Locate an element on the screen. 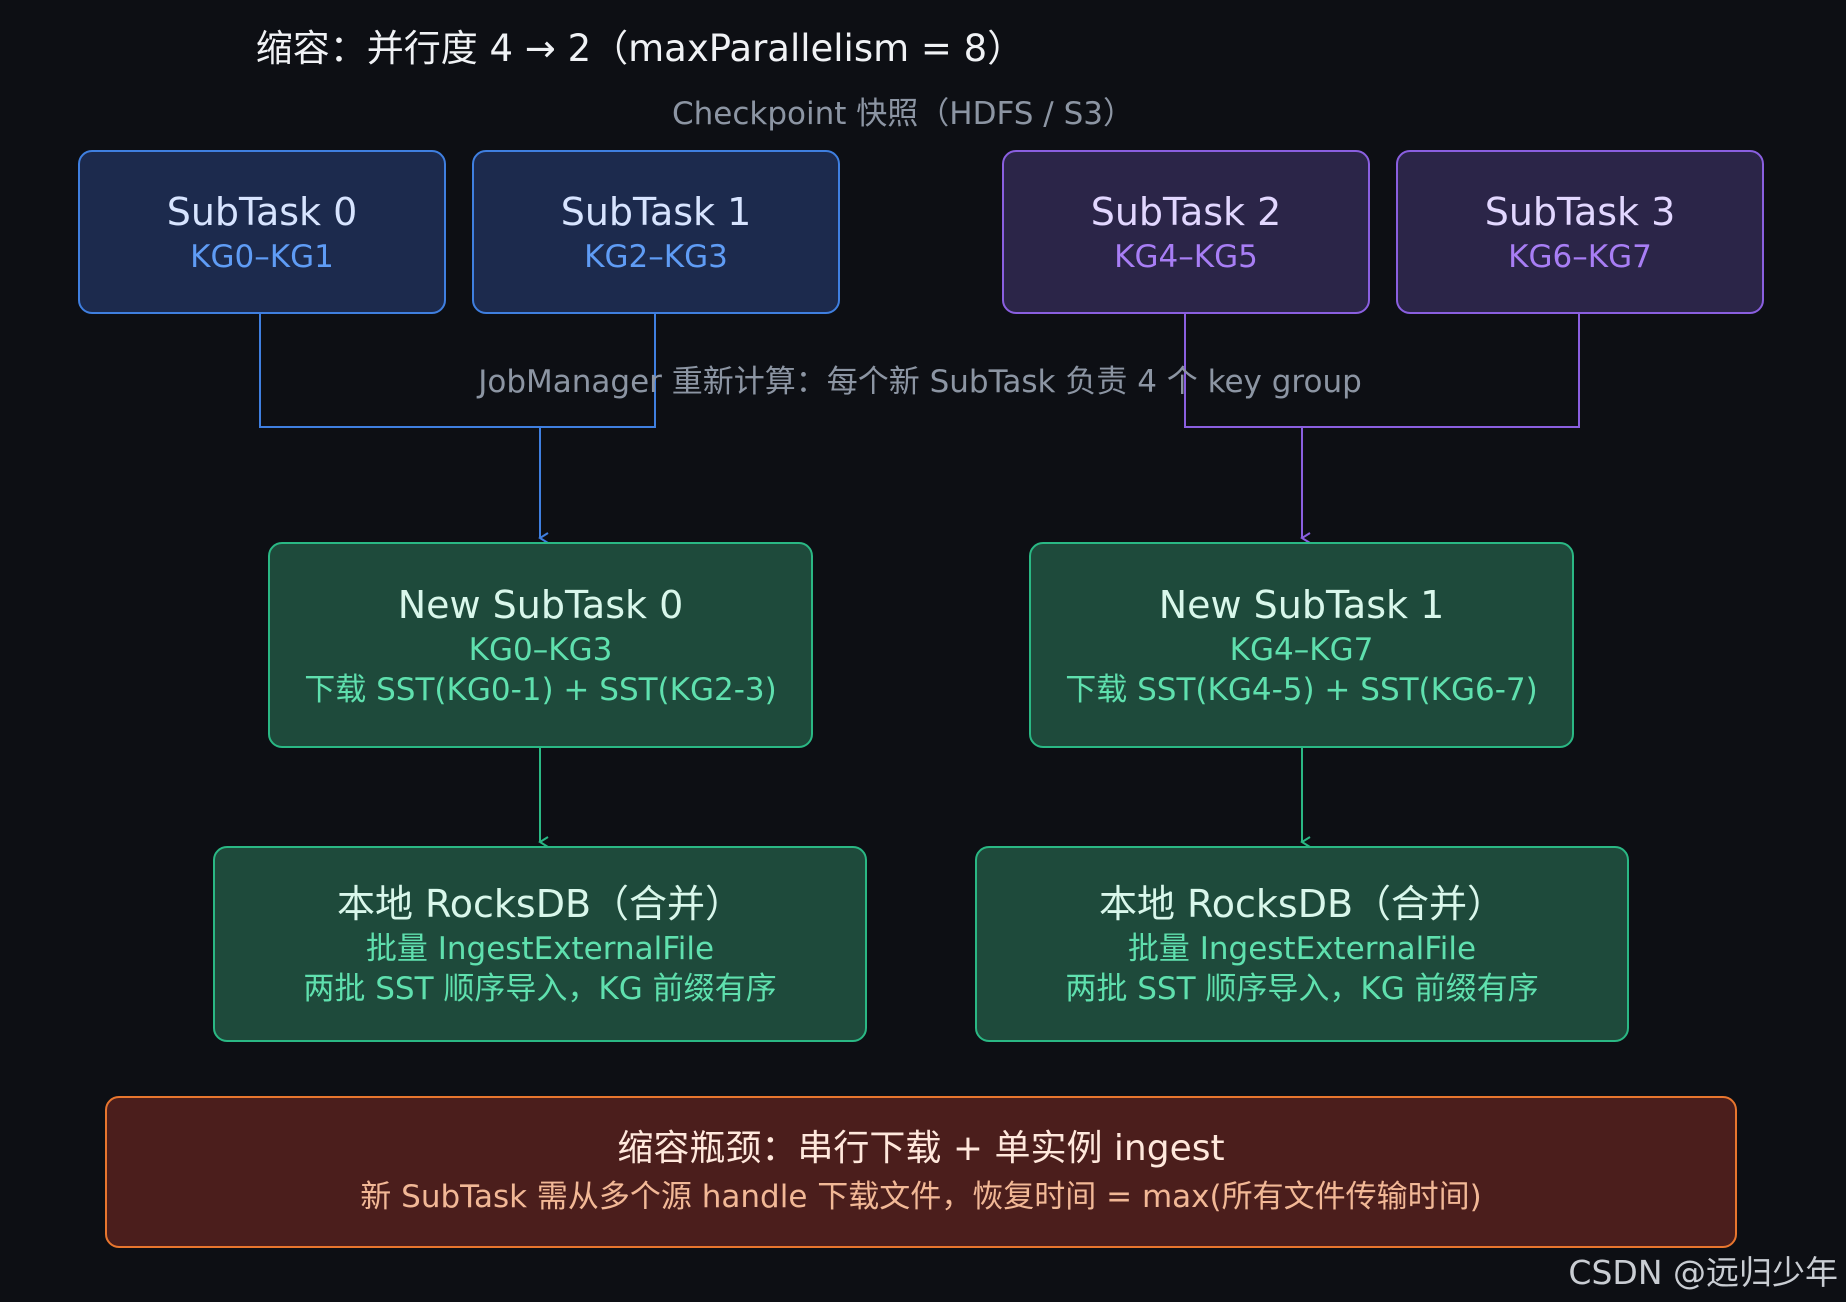  new-subtask-download: 下载 SST(KG0-1) + SST(KG2-3) is located at coordinates (540, 690).